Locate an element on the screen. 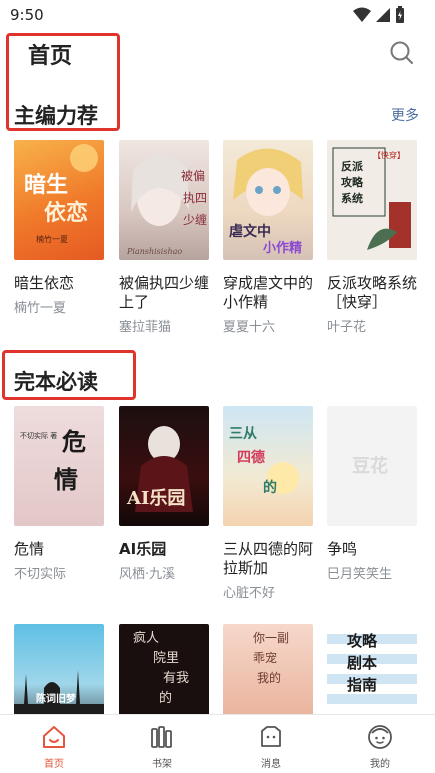 The height and width of the screenshot is (773, 435). svg-text: 四德 is located at coordinates (251, 457).